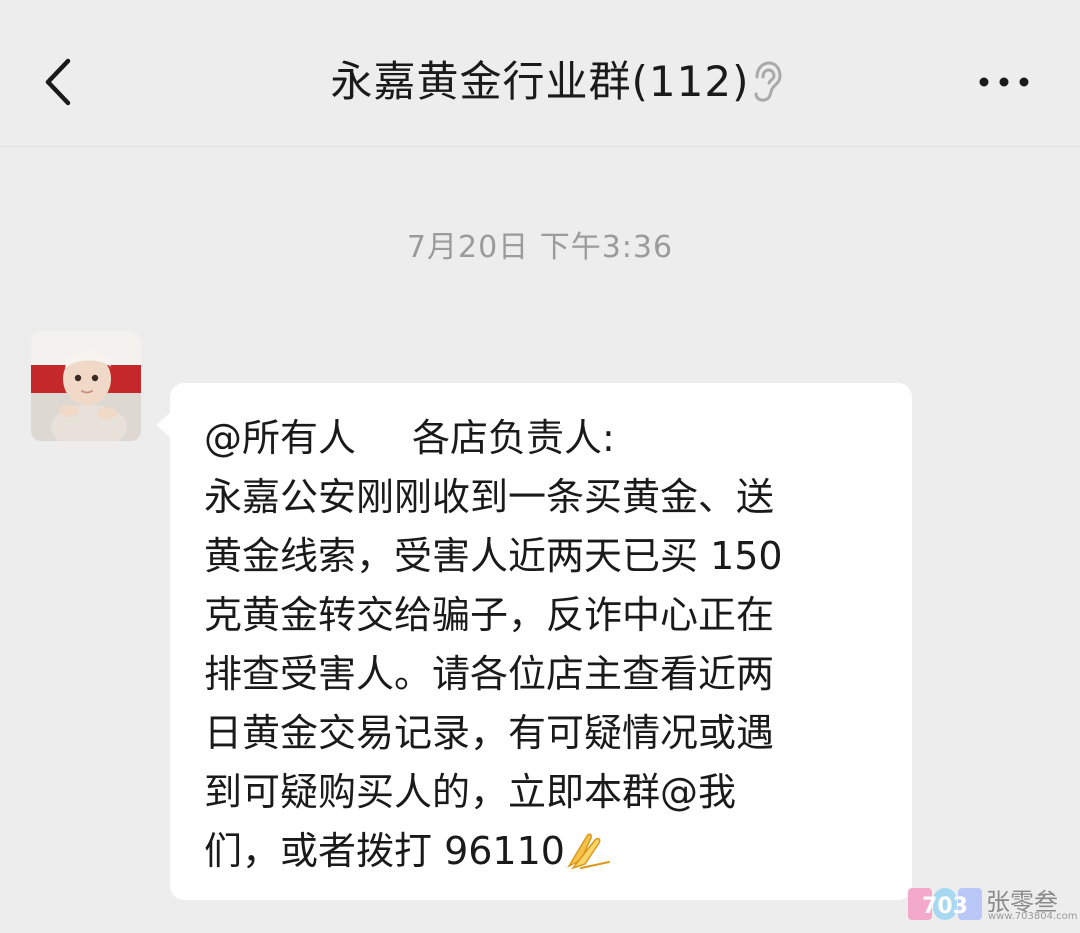 The image size is (1080, 933). I want to click on message-line: 永嘉公安刚刚收到一条买黄金、送, so click(489, 497).